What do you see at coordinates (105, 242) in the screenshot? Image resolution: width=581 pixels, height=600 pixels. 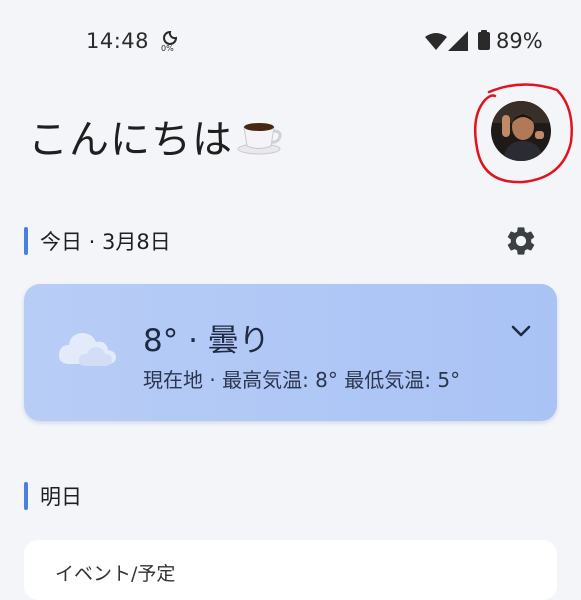 I see `today-date-label: 今日 · 3月8日` at bounding box center [105, 242].